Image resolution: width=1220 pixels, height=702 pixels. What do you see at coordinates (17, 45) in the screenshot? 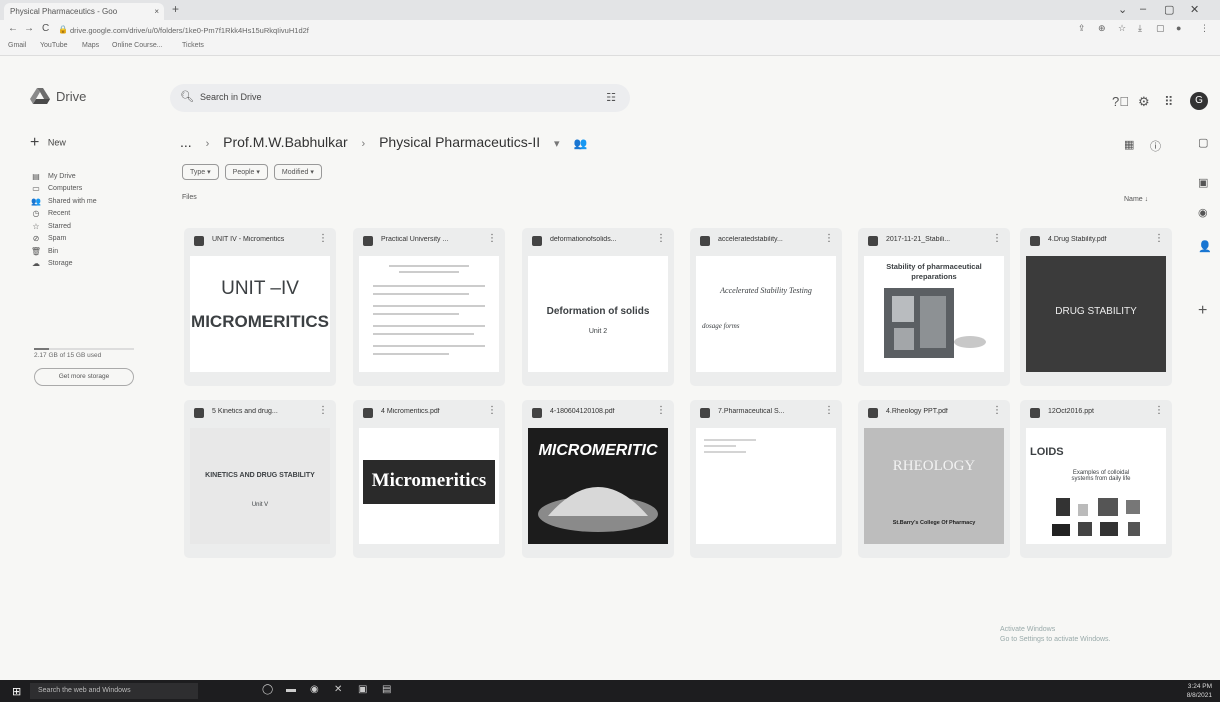
I see `bookmark-gmail: Gmail` at bounding box center [17, 45].